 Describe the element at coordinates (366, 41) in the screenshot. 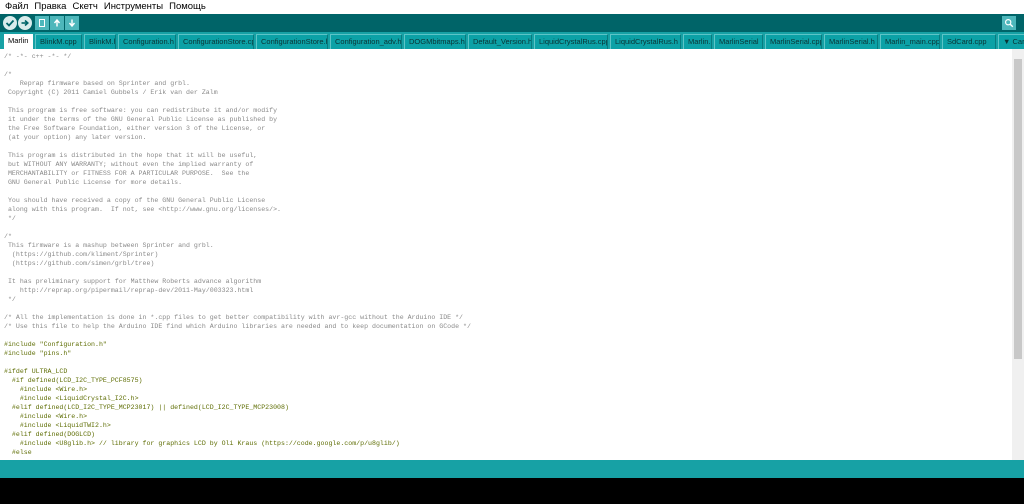

I see `tab: Configuration_adv.h` at that location.